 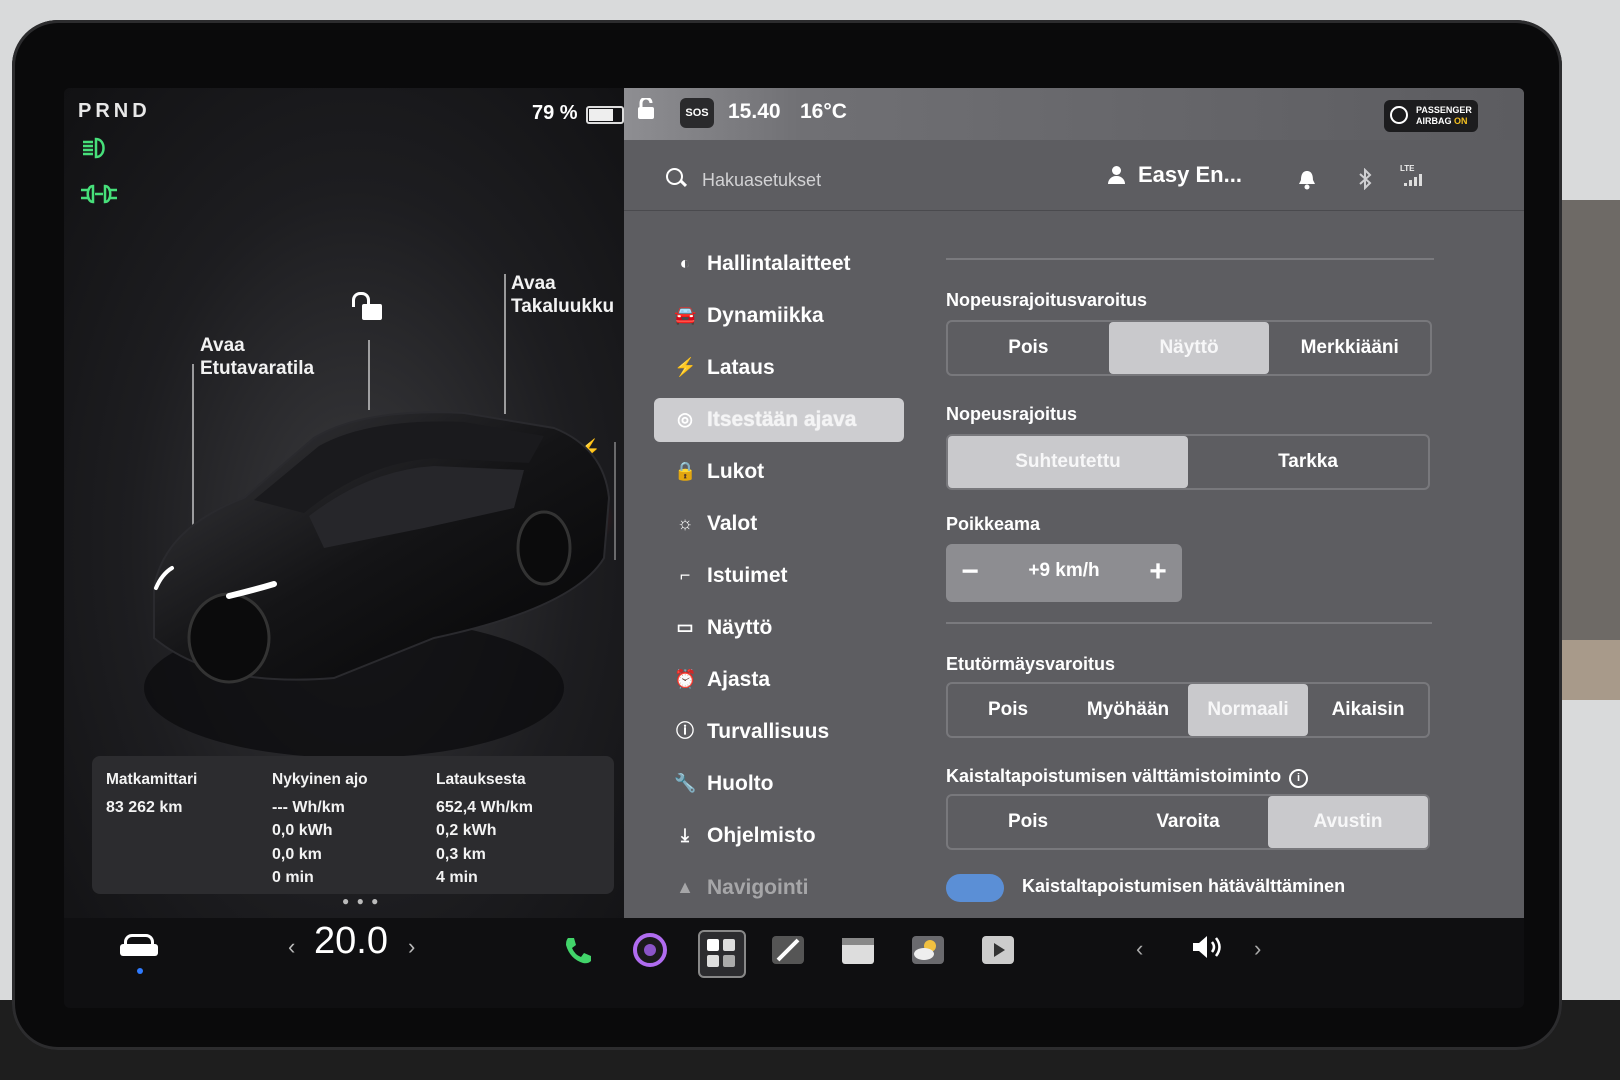 I want to click on current-trip-efficiency: --- Wh/km, so click(x=308, y=807).